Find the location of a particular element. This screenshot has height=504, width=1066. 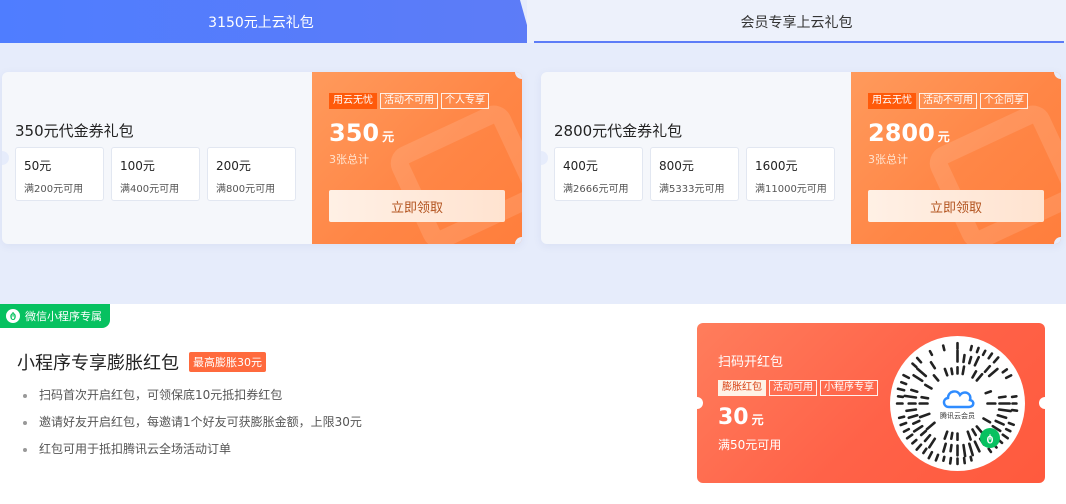

coupon-price: 350 元 is located at coordinates (361, 133).